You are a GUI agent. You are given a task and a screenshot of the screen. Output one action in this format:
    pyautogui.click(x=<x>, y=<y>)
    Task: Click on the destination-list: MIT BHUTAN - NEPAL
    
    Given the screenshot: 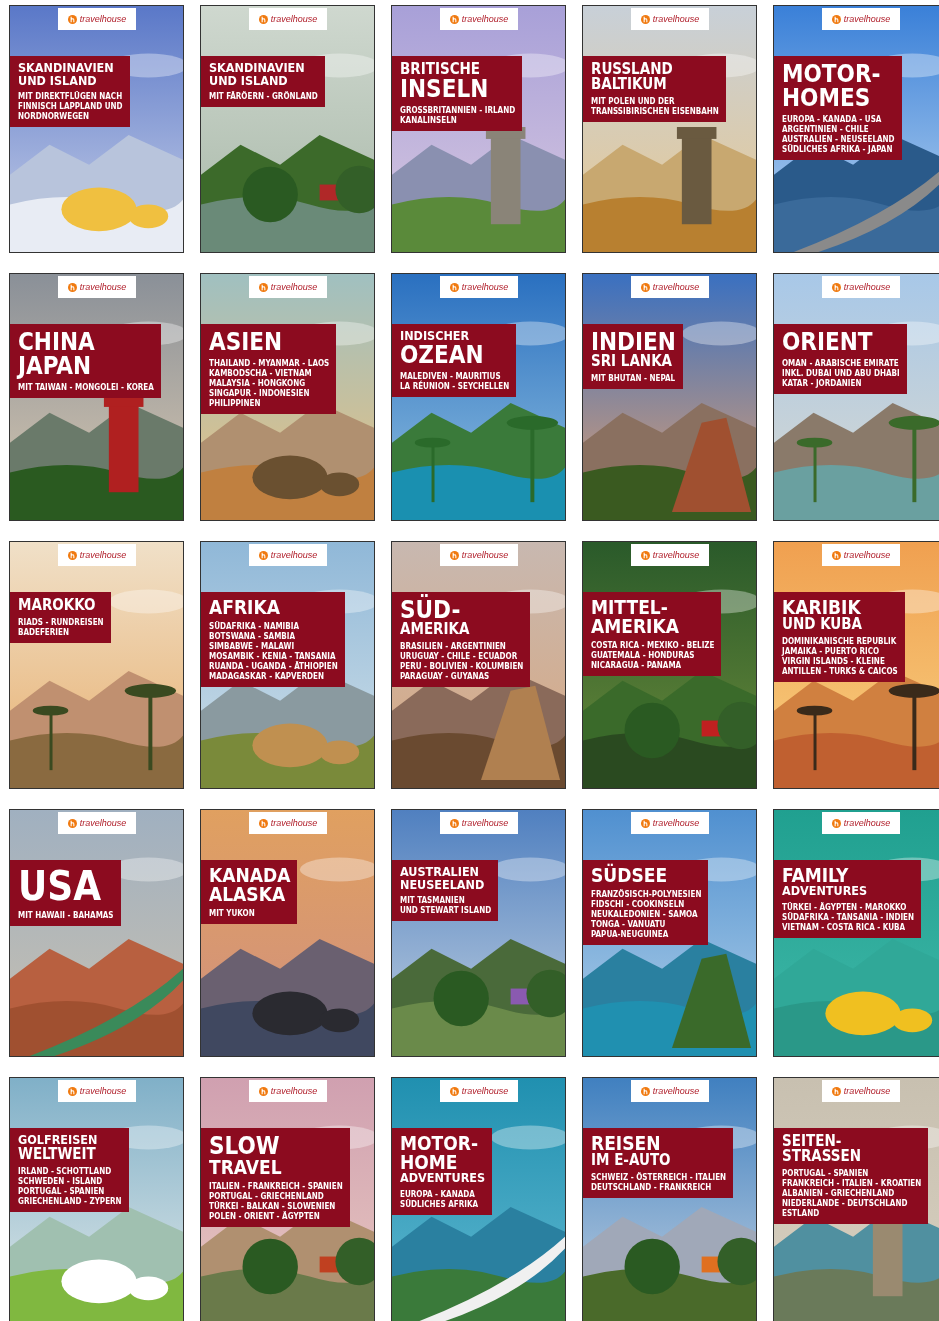 What is the action you would take?
    pyautogui.click(x=633, y=379)
    